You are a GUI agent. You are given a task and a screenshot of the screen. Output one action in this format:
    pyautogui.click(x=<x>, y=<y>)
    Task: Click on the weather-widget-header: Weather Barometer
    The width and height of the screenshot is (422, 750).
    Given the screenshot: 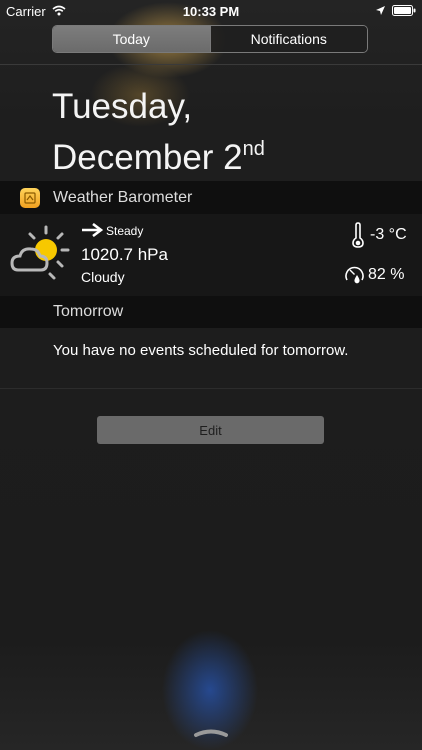 What is the action you would take?
    pyautogui.click(x=211, y=197)
    